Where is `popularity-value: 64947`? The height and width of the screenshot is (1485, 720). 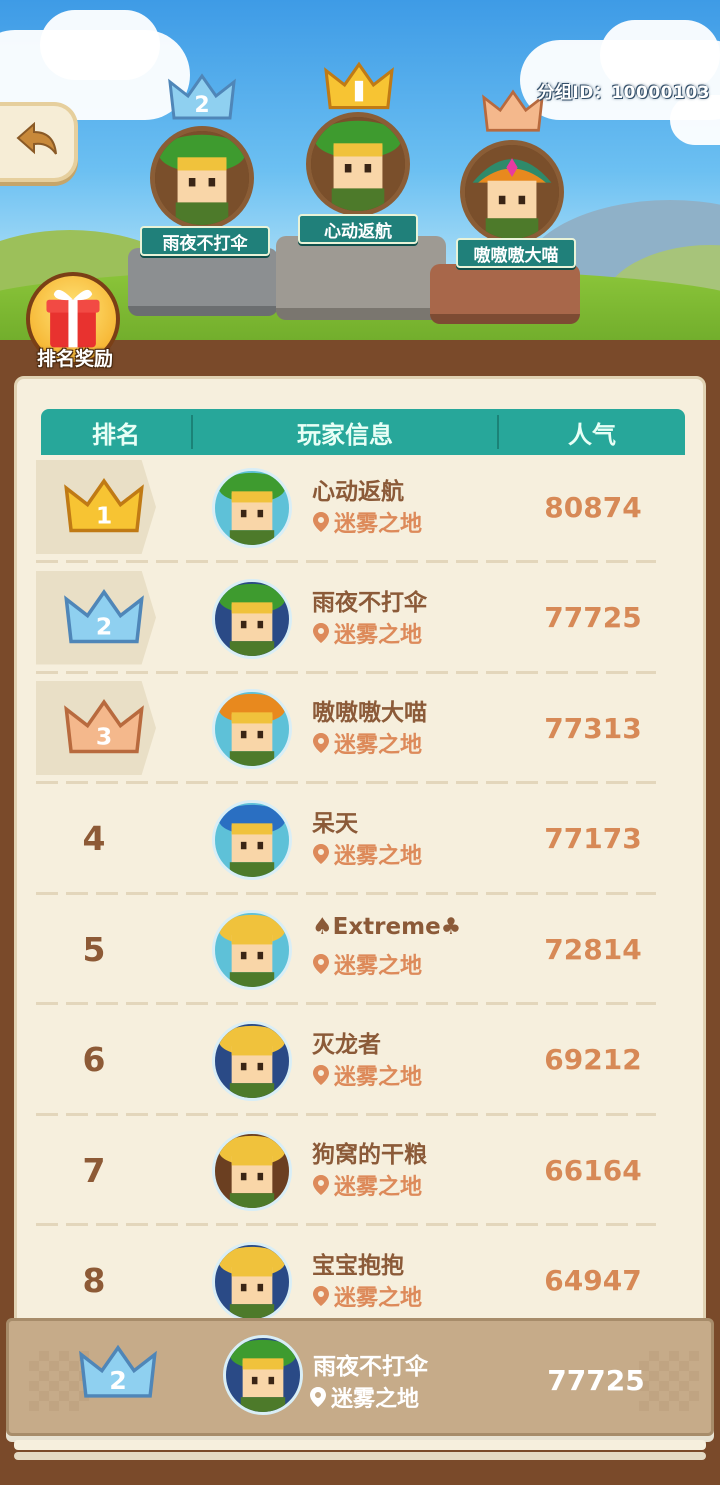
popularity-value: 64947 is located at coordinates (593, 1280).